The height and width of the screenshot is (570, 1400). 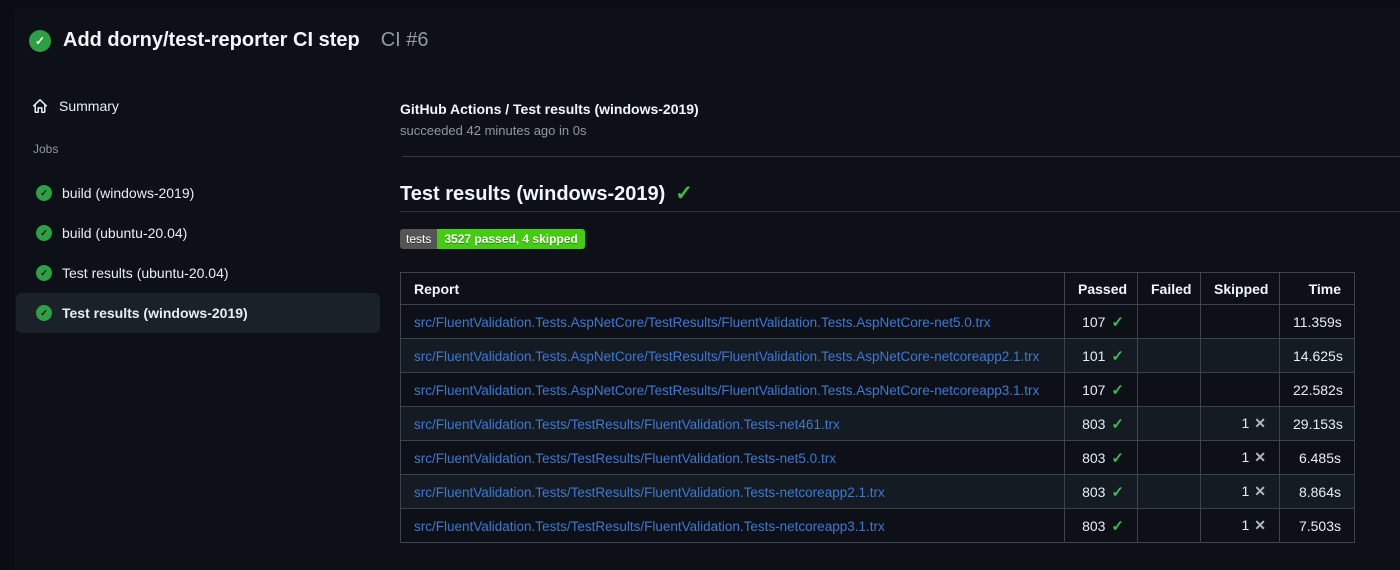 I want to click on sidebar-item-job: ✓ Test results (windows-2019), so click(x=198, y=313).